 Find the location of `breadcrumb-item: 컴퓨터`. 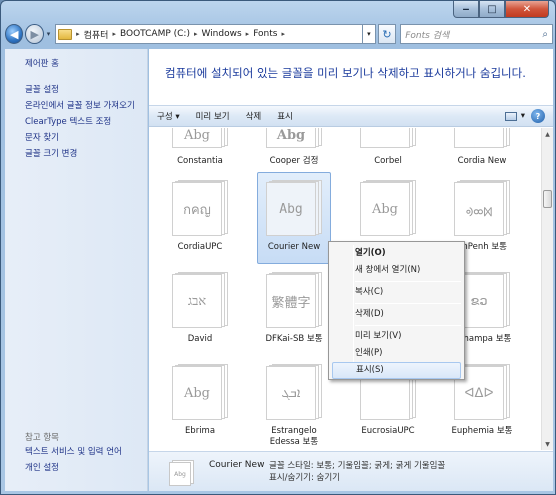

breadcrumb-item: 컴퓨터 is located at coordinates (96, 34).